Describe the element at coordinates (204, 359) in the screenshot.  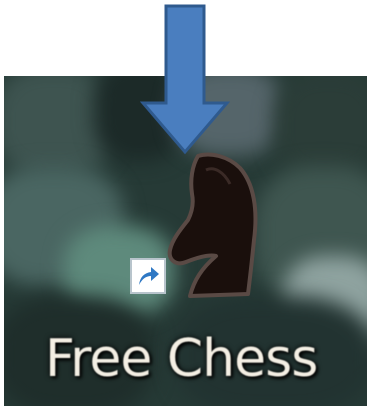
I see `shortcut-label: Free Chess` at that location.